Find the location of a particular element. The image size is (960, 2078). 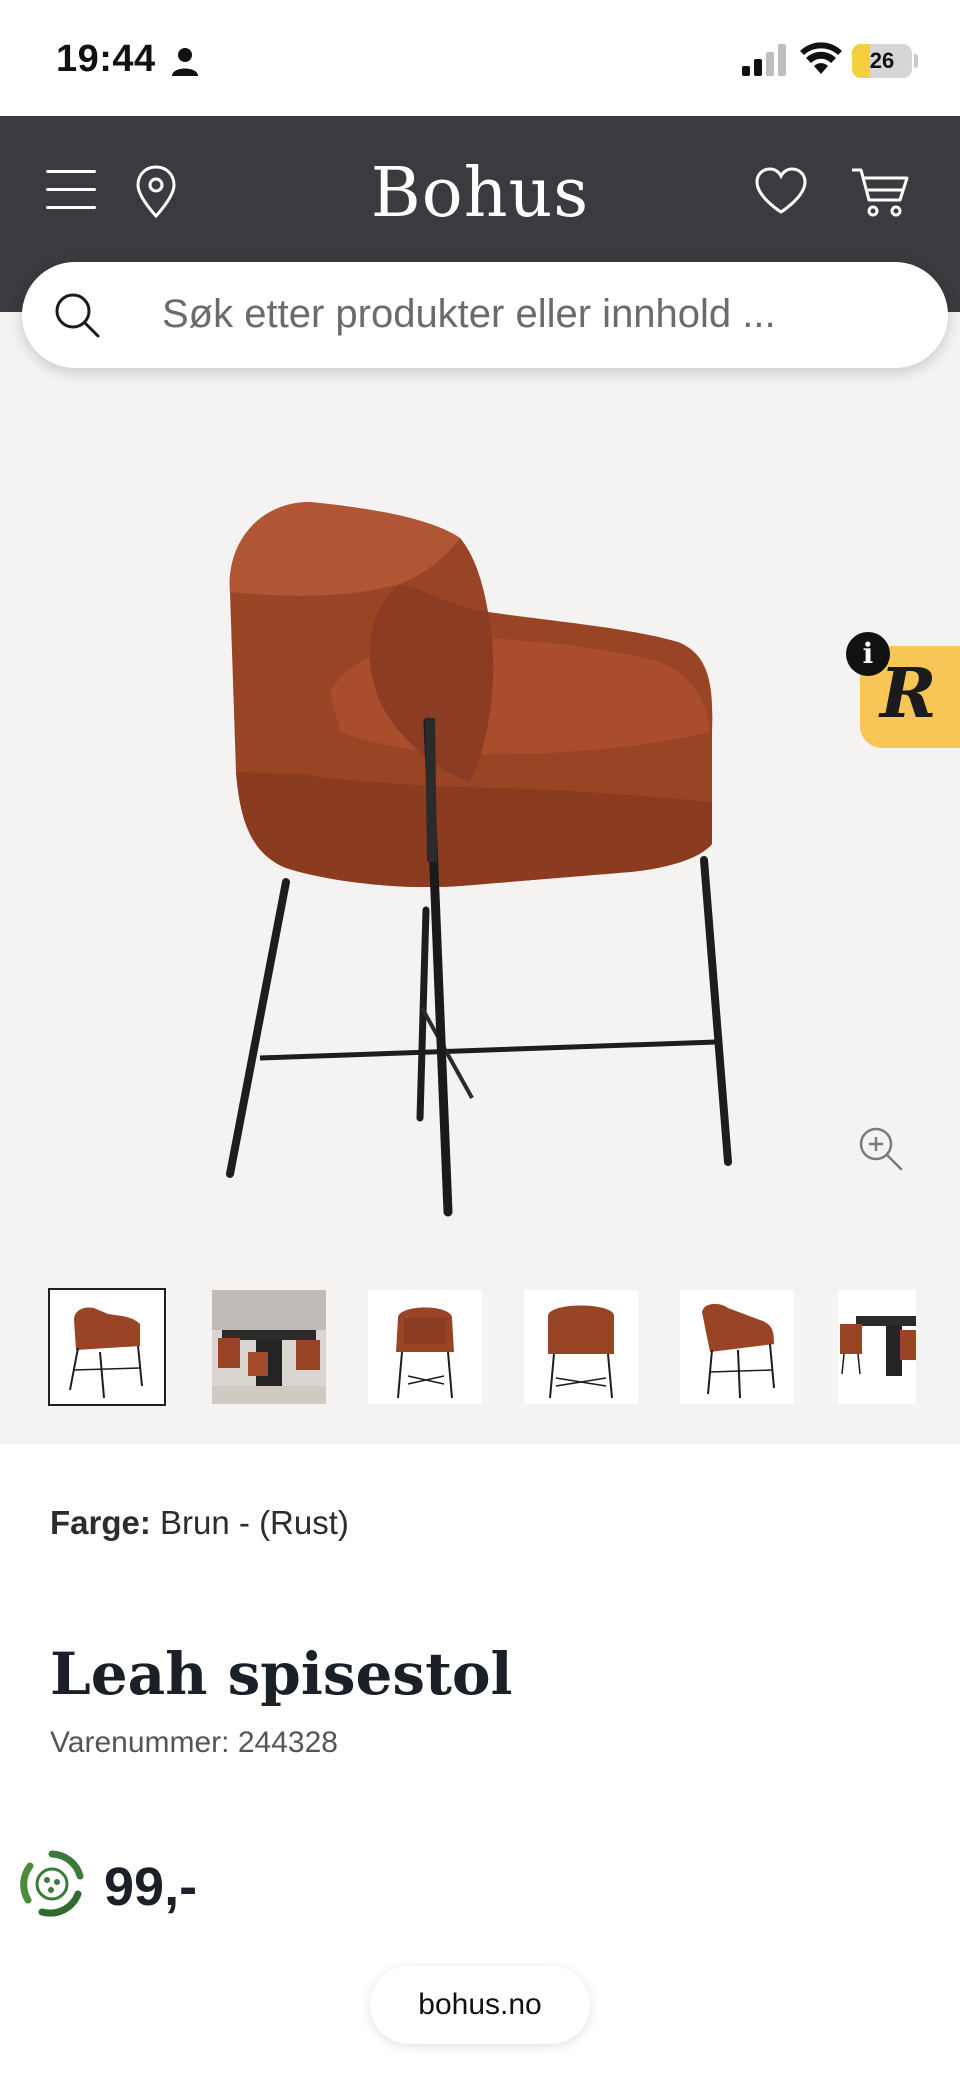

color-label: Farge: is located at coordinates (100, 1522).